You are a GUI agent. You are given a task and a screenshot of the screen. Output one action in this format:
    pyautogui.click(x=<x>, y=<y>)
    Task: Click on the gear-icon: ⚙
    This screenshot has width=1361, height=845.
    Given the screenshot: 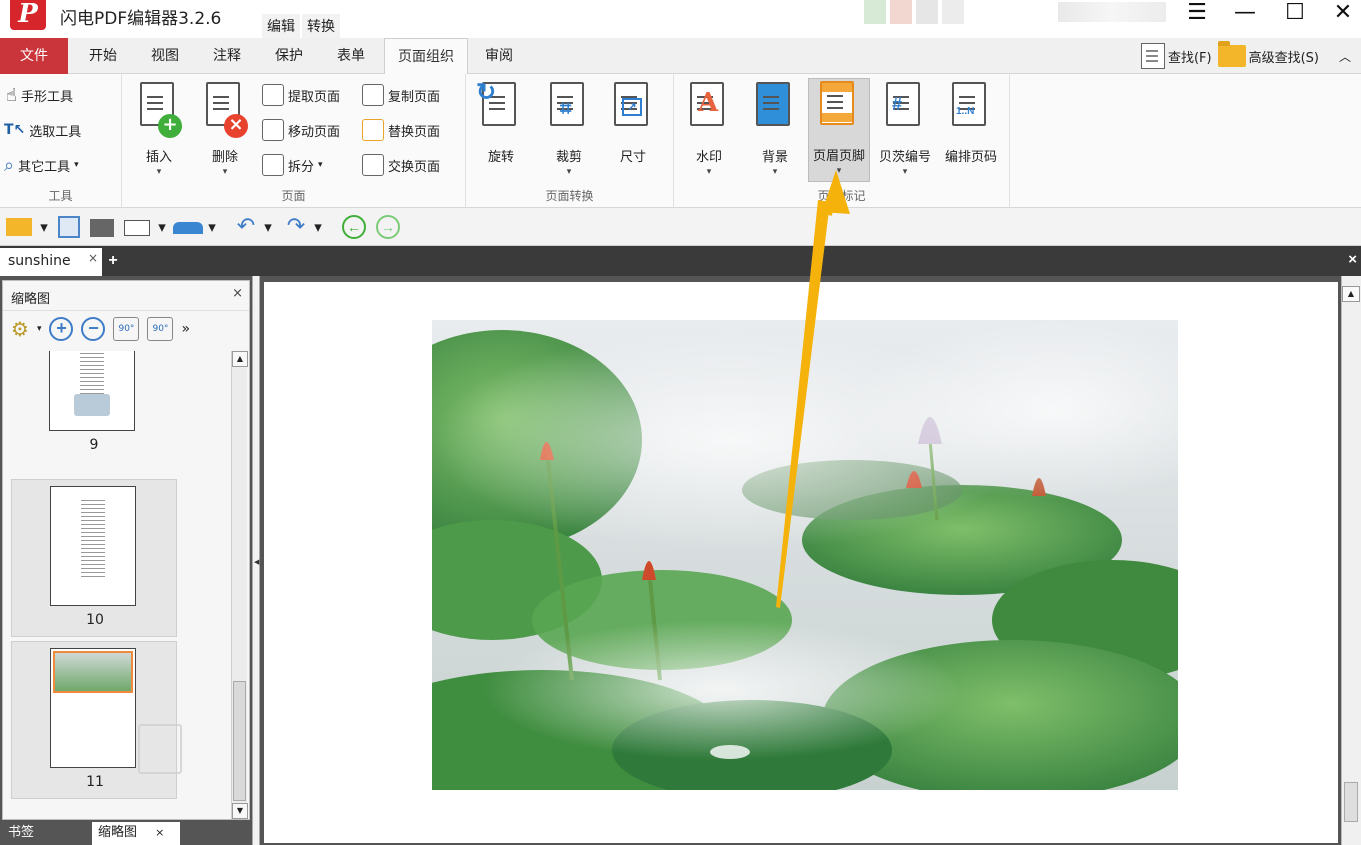 What is the action you would take?
    pyautogui.click(x=20, y=329)
    